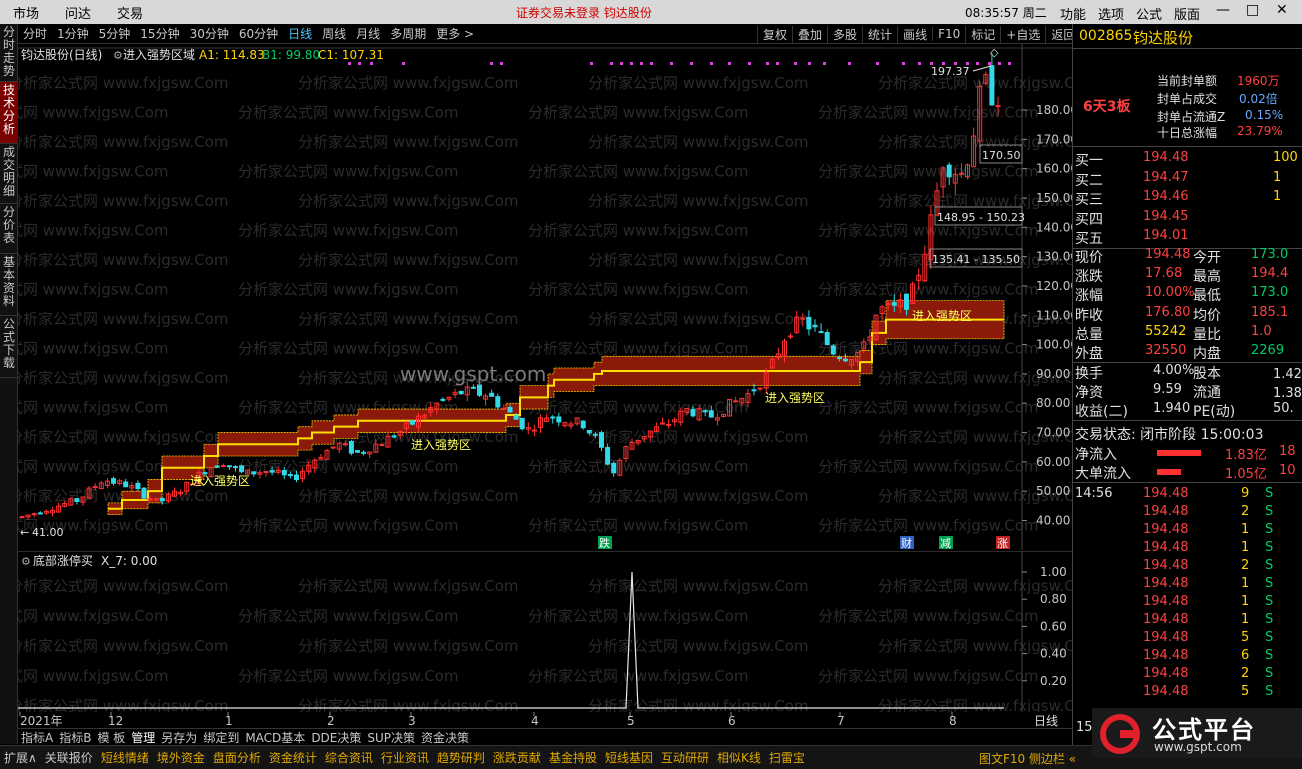  Describe the element at coordinates (461, 757) in the screenshot. I see `status-trend: 趋势研判` at that location.